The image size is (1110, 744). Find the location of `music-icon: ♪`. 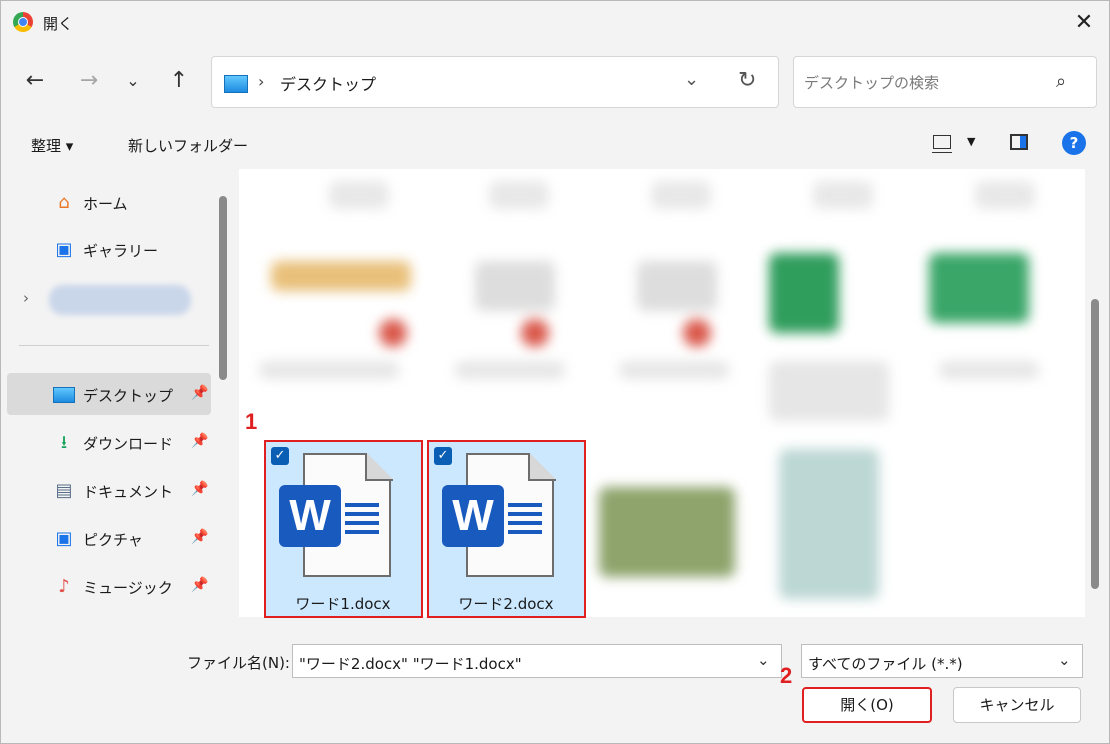

music-icon: ♪ is located at coordinates (64, 586).